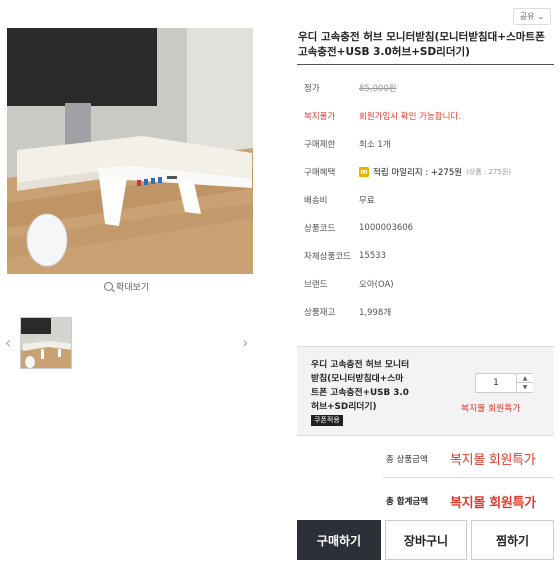  I want to click on total-sum-value: 복지몰 회원특가, so click(493, 503).